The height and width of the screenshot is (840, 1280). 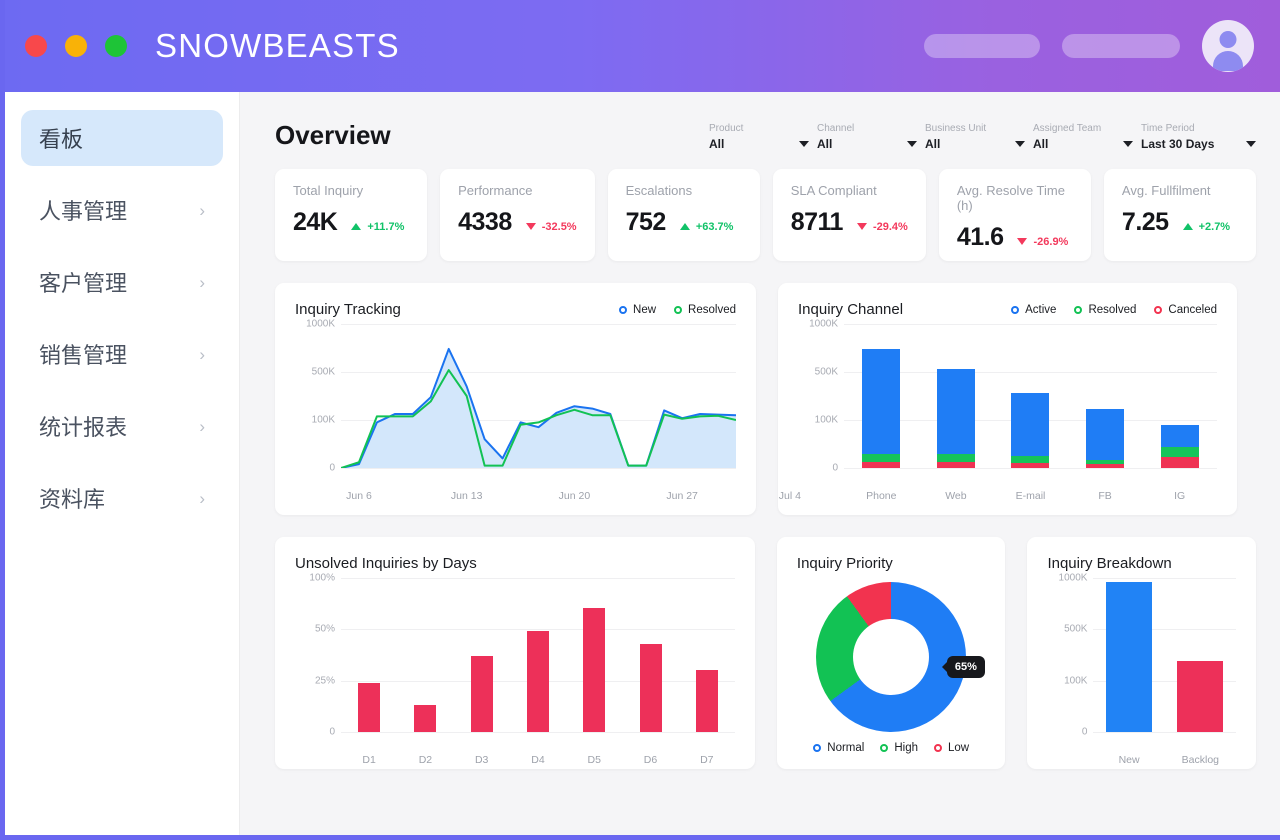 I want to click on sidebar-item-label: 看板, so click(x=61, y=139).